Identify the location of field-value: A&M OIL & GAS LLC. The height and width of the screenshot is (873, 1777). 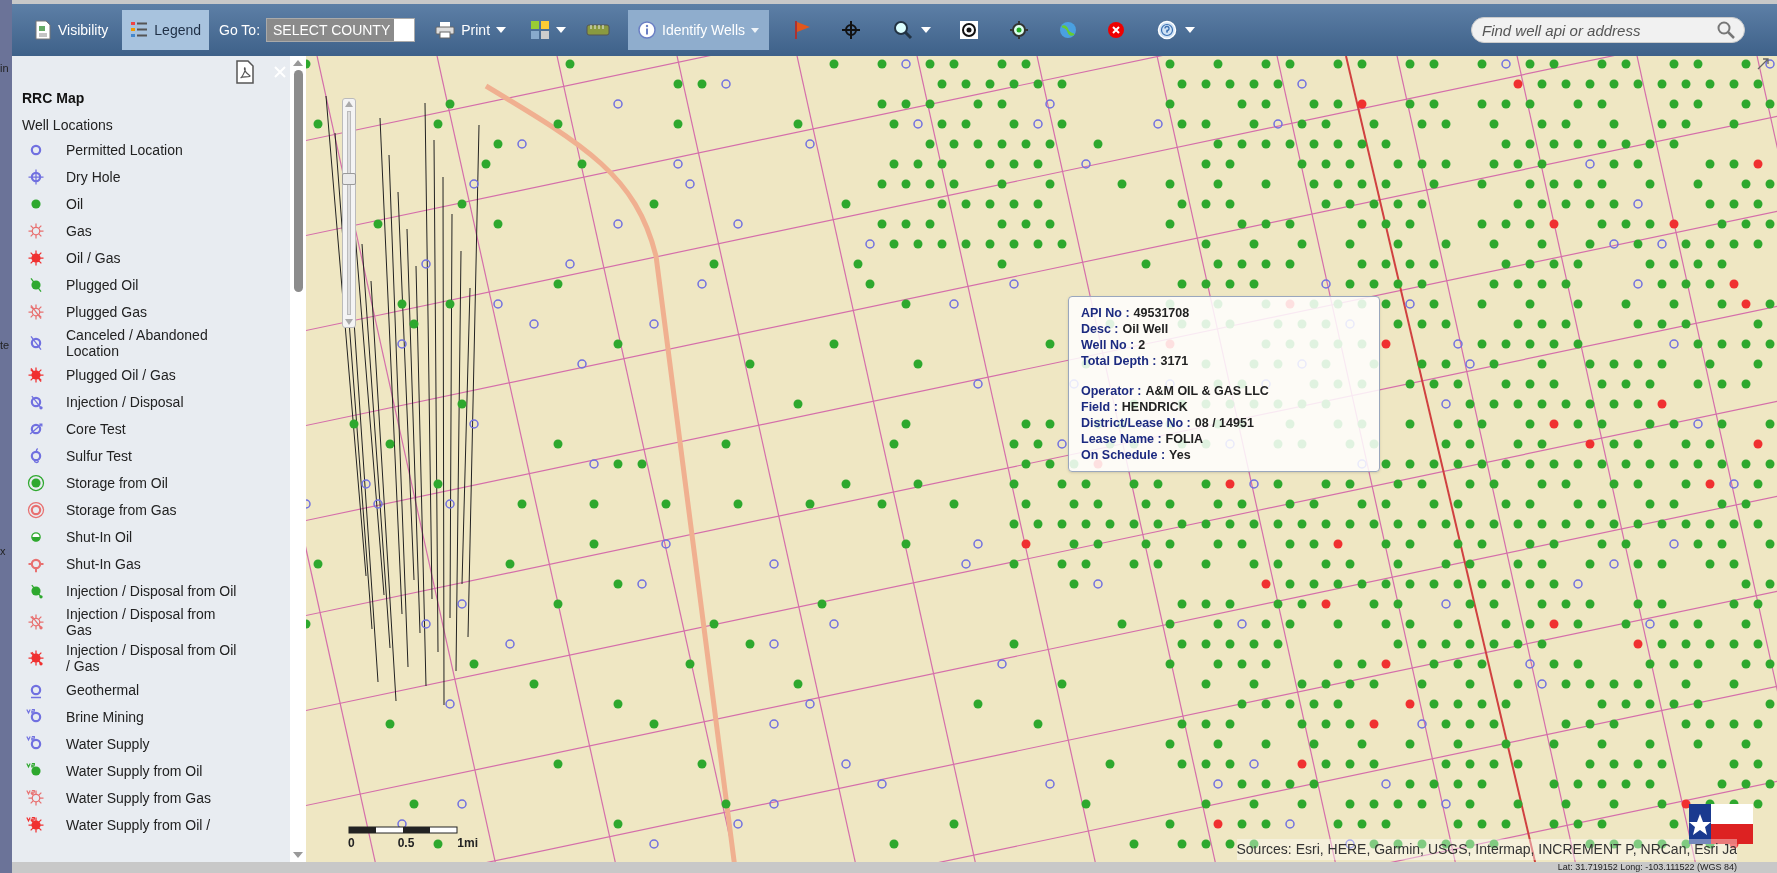
(1207, 391).